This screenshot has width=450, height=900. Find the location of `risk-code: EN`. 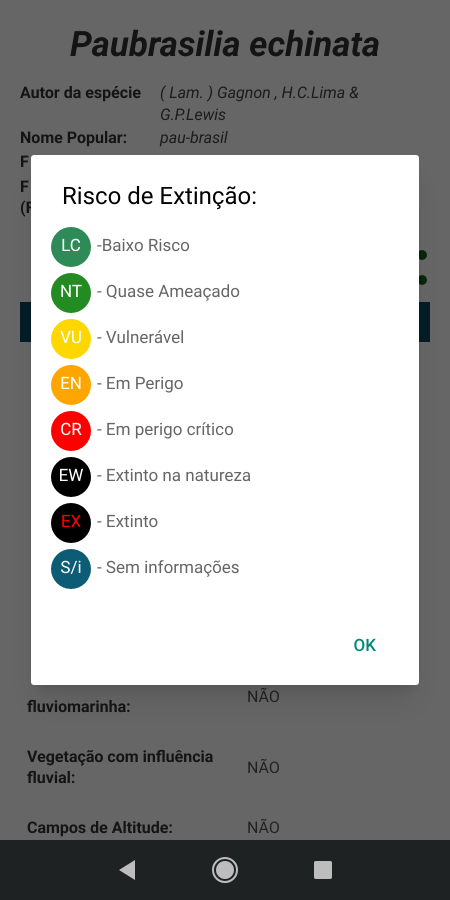

risk-code: EN is located at coordinates (71, 384).